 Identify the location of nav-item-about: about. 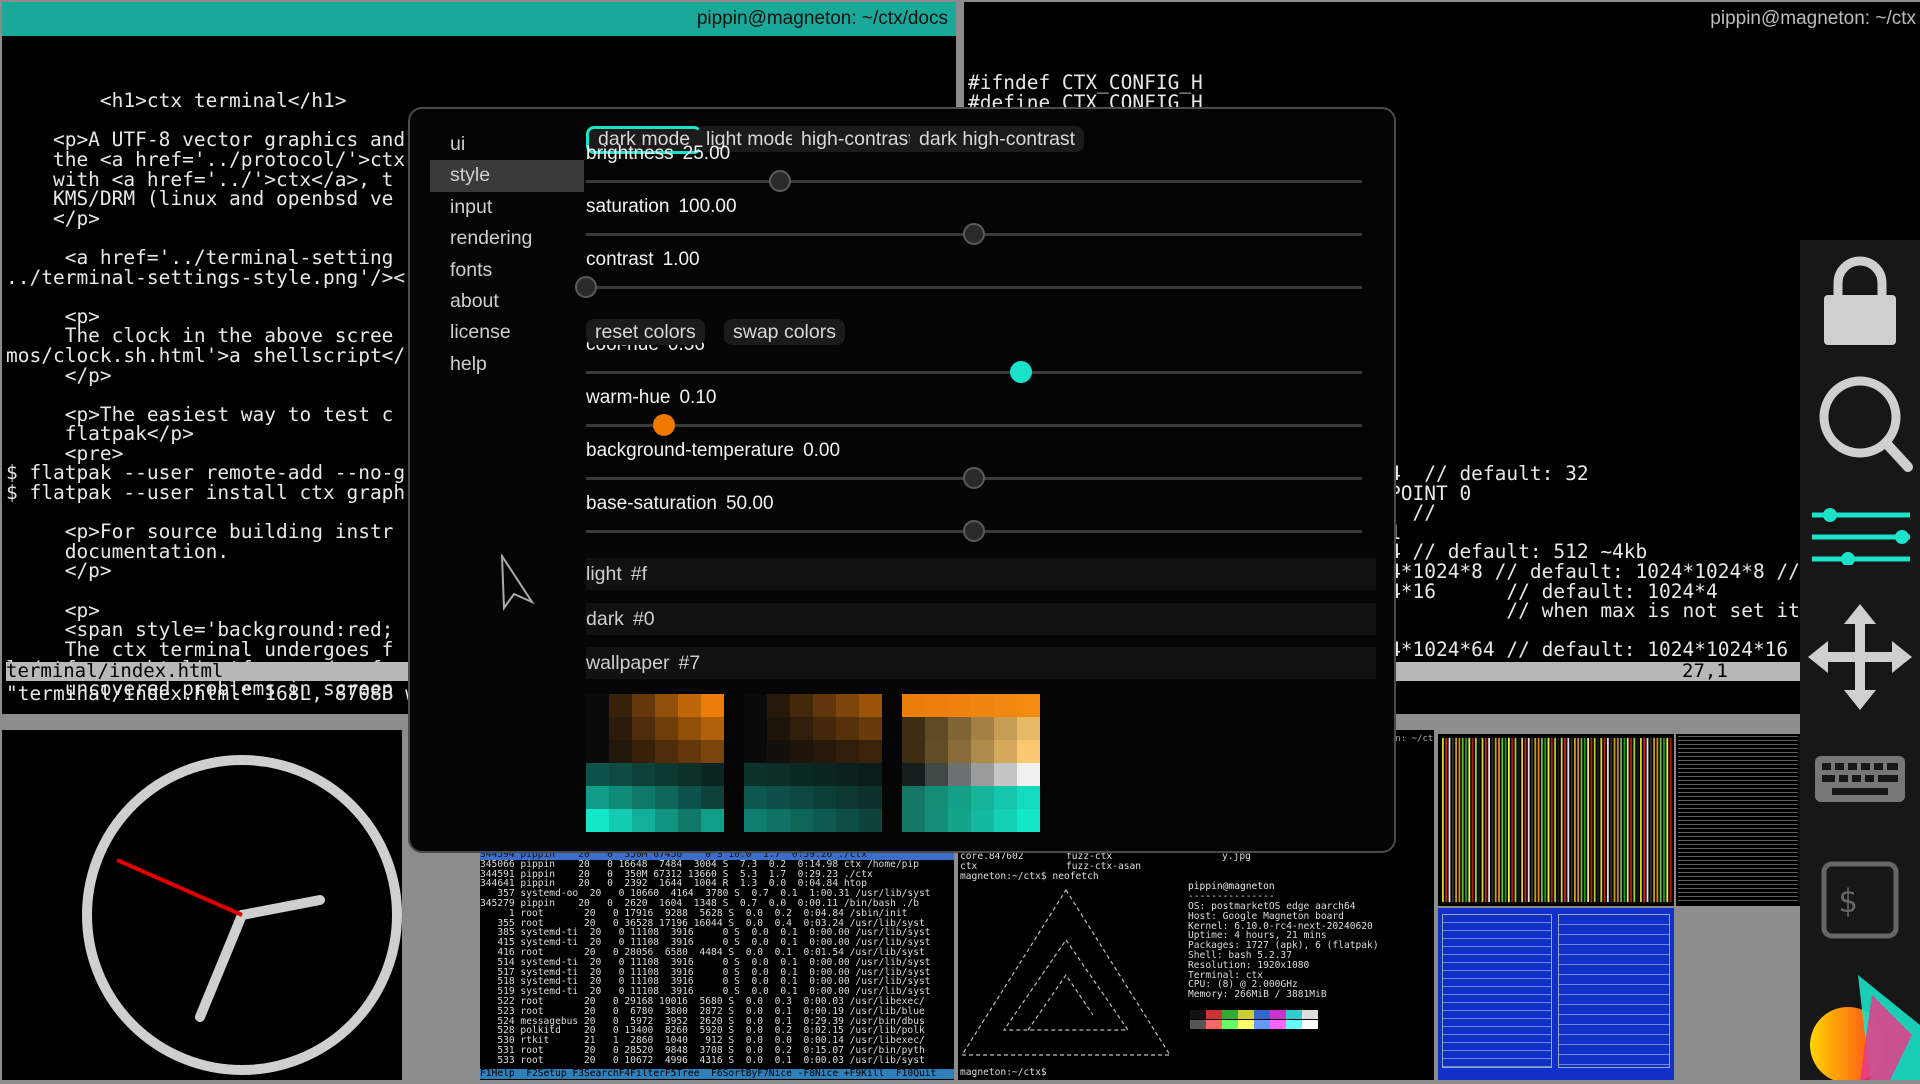
(507, 301).